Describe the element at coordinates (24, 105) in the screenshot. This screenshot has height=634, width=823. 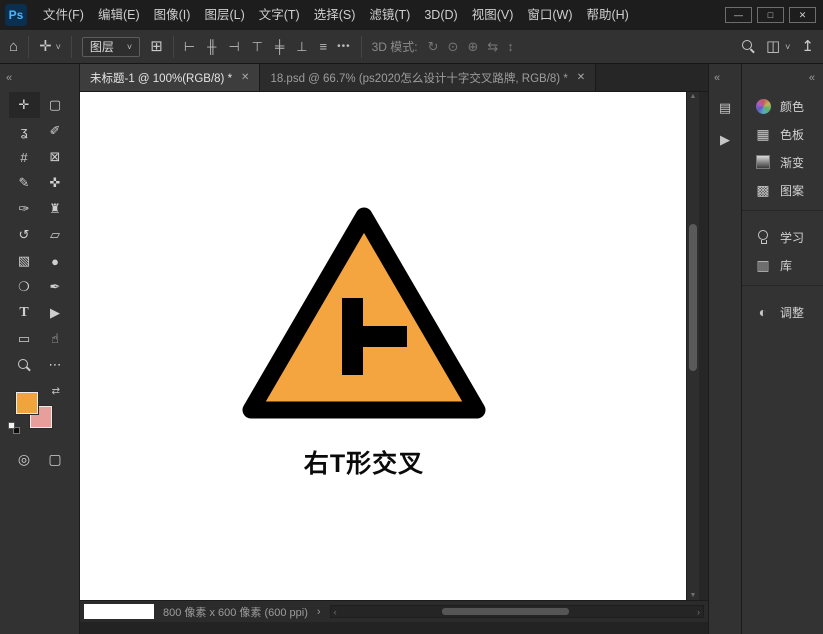
I see `move-tool: ✛` at that location.